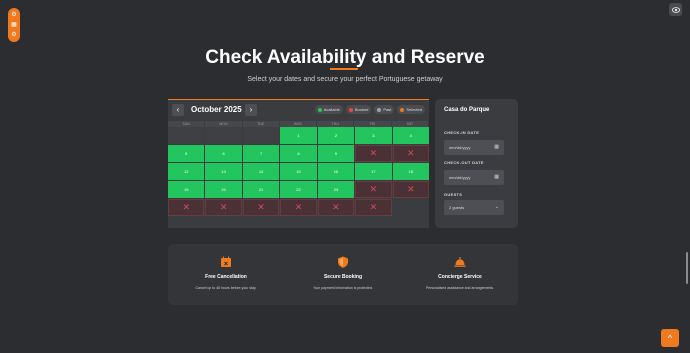  I want to click on available-day-cell: 17, so click(373, 171).